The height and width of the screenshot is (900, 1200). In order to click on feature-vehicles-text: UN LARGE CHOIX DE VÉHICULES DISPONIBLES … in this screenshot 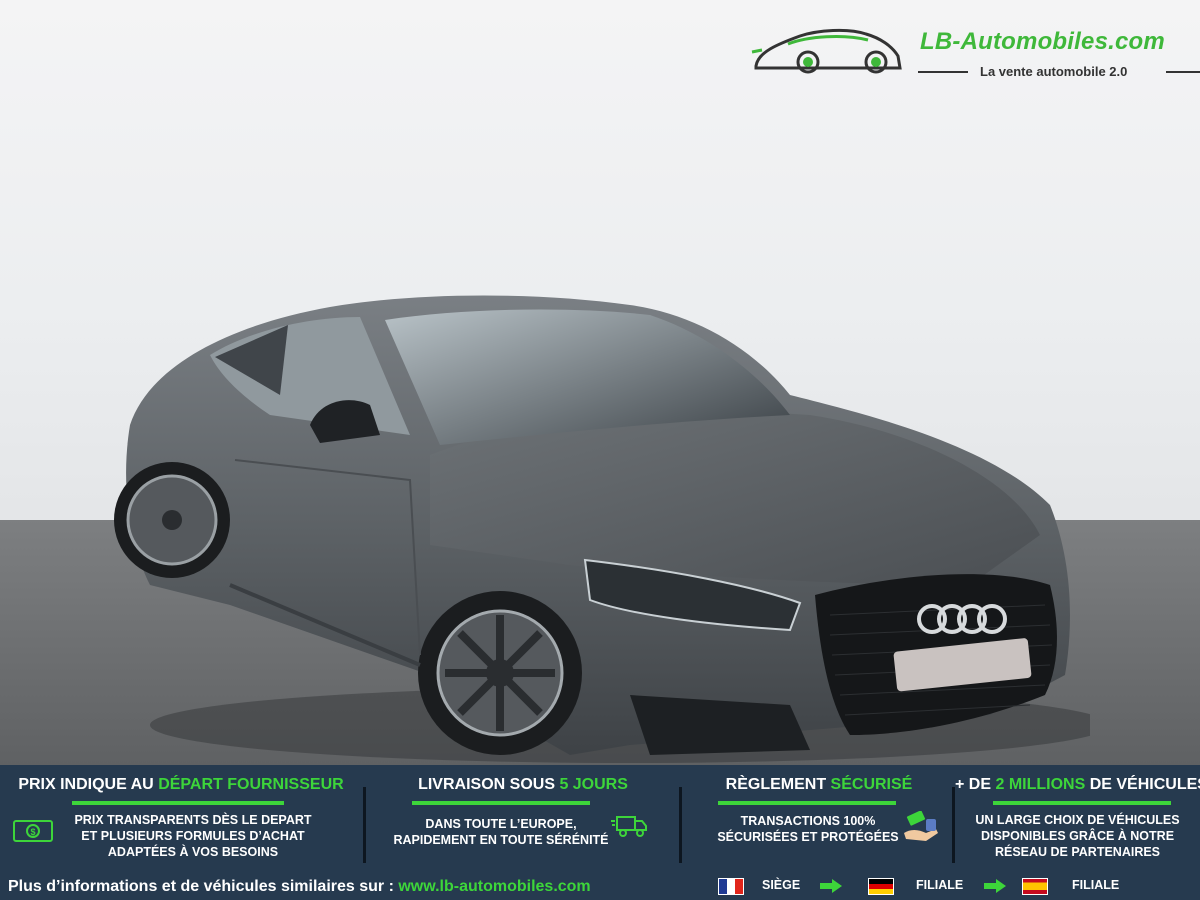, I will do `click(1077, 836)`.